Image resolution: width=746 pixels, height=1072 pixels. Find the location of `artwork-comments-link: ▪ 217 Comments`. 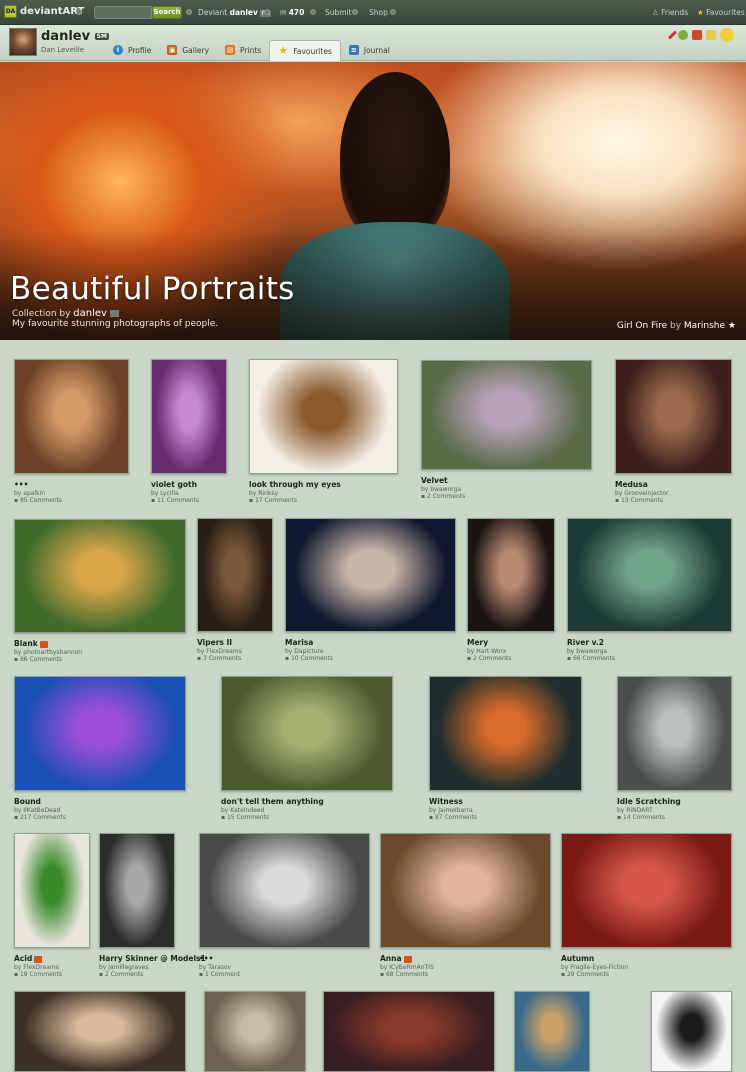

artwork-comments-link: ▪ 217 Comments is located at coordinates (40, 817).